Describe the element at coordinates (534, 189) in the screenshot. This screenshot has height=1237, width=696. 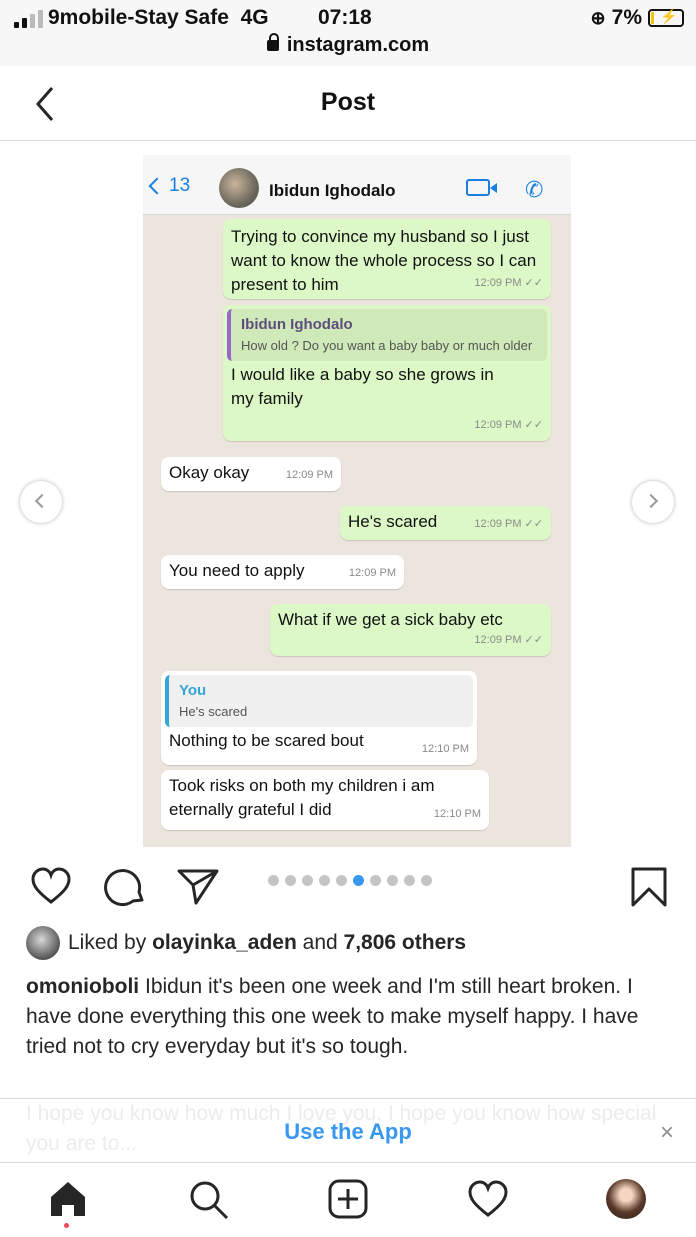
I see `phone-icon: ✆` at that location.